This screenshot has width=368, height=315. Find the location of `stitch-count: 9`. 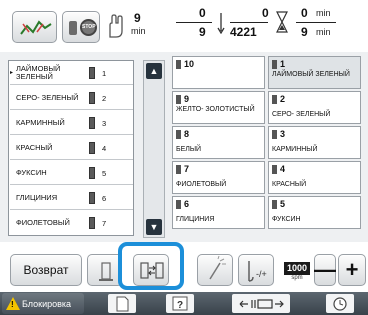

stitch-count: 9 is located at coordinates (137, 18).